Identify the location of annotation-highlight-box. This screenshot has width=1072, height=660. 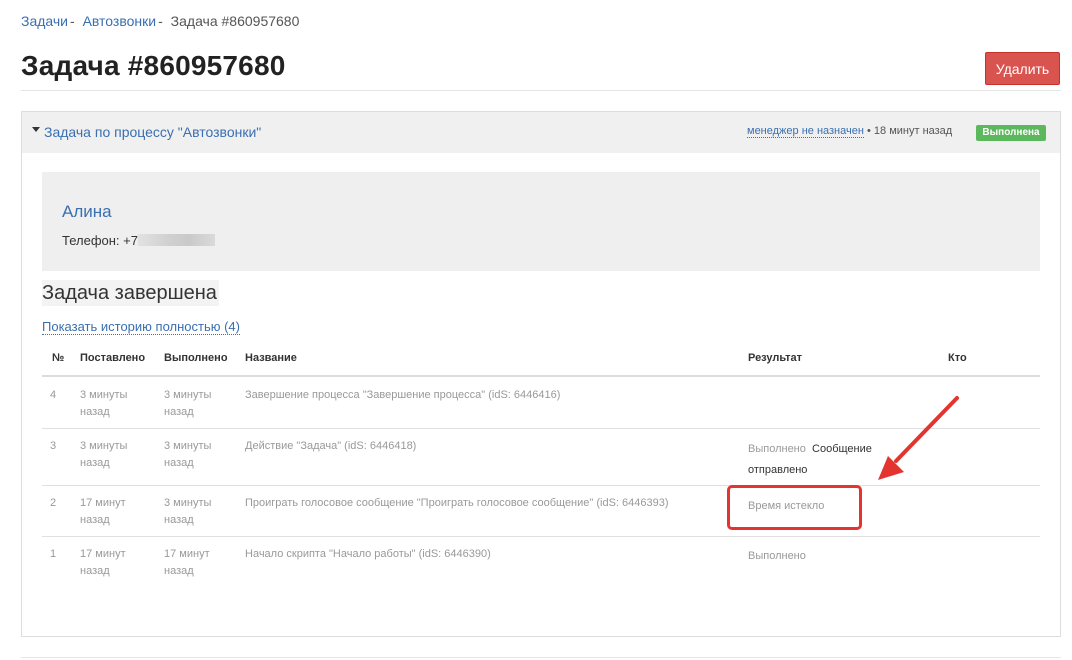
(794, 507).